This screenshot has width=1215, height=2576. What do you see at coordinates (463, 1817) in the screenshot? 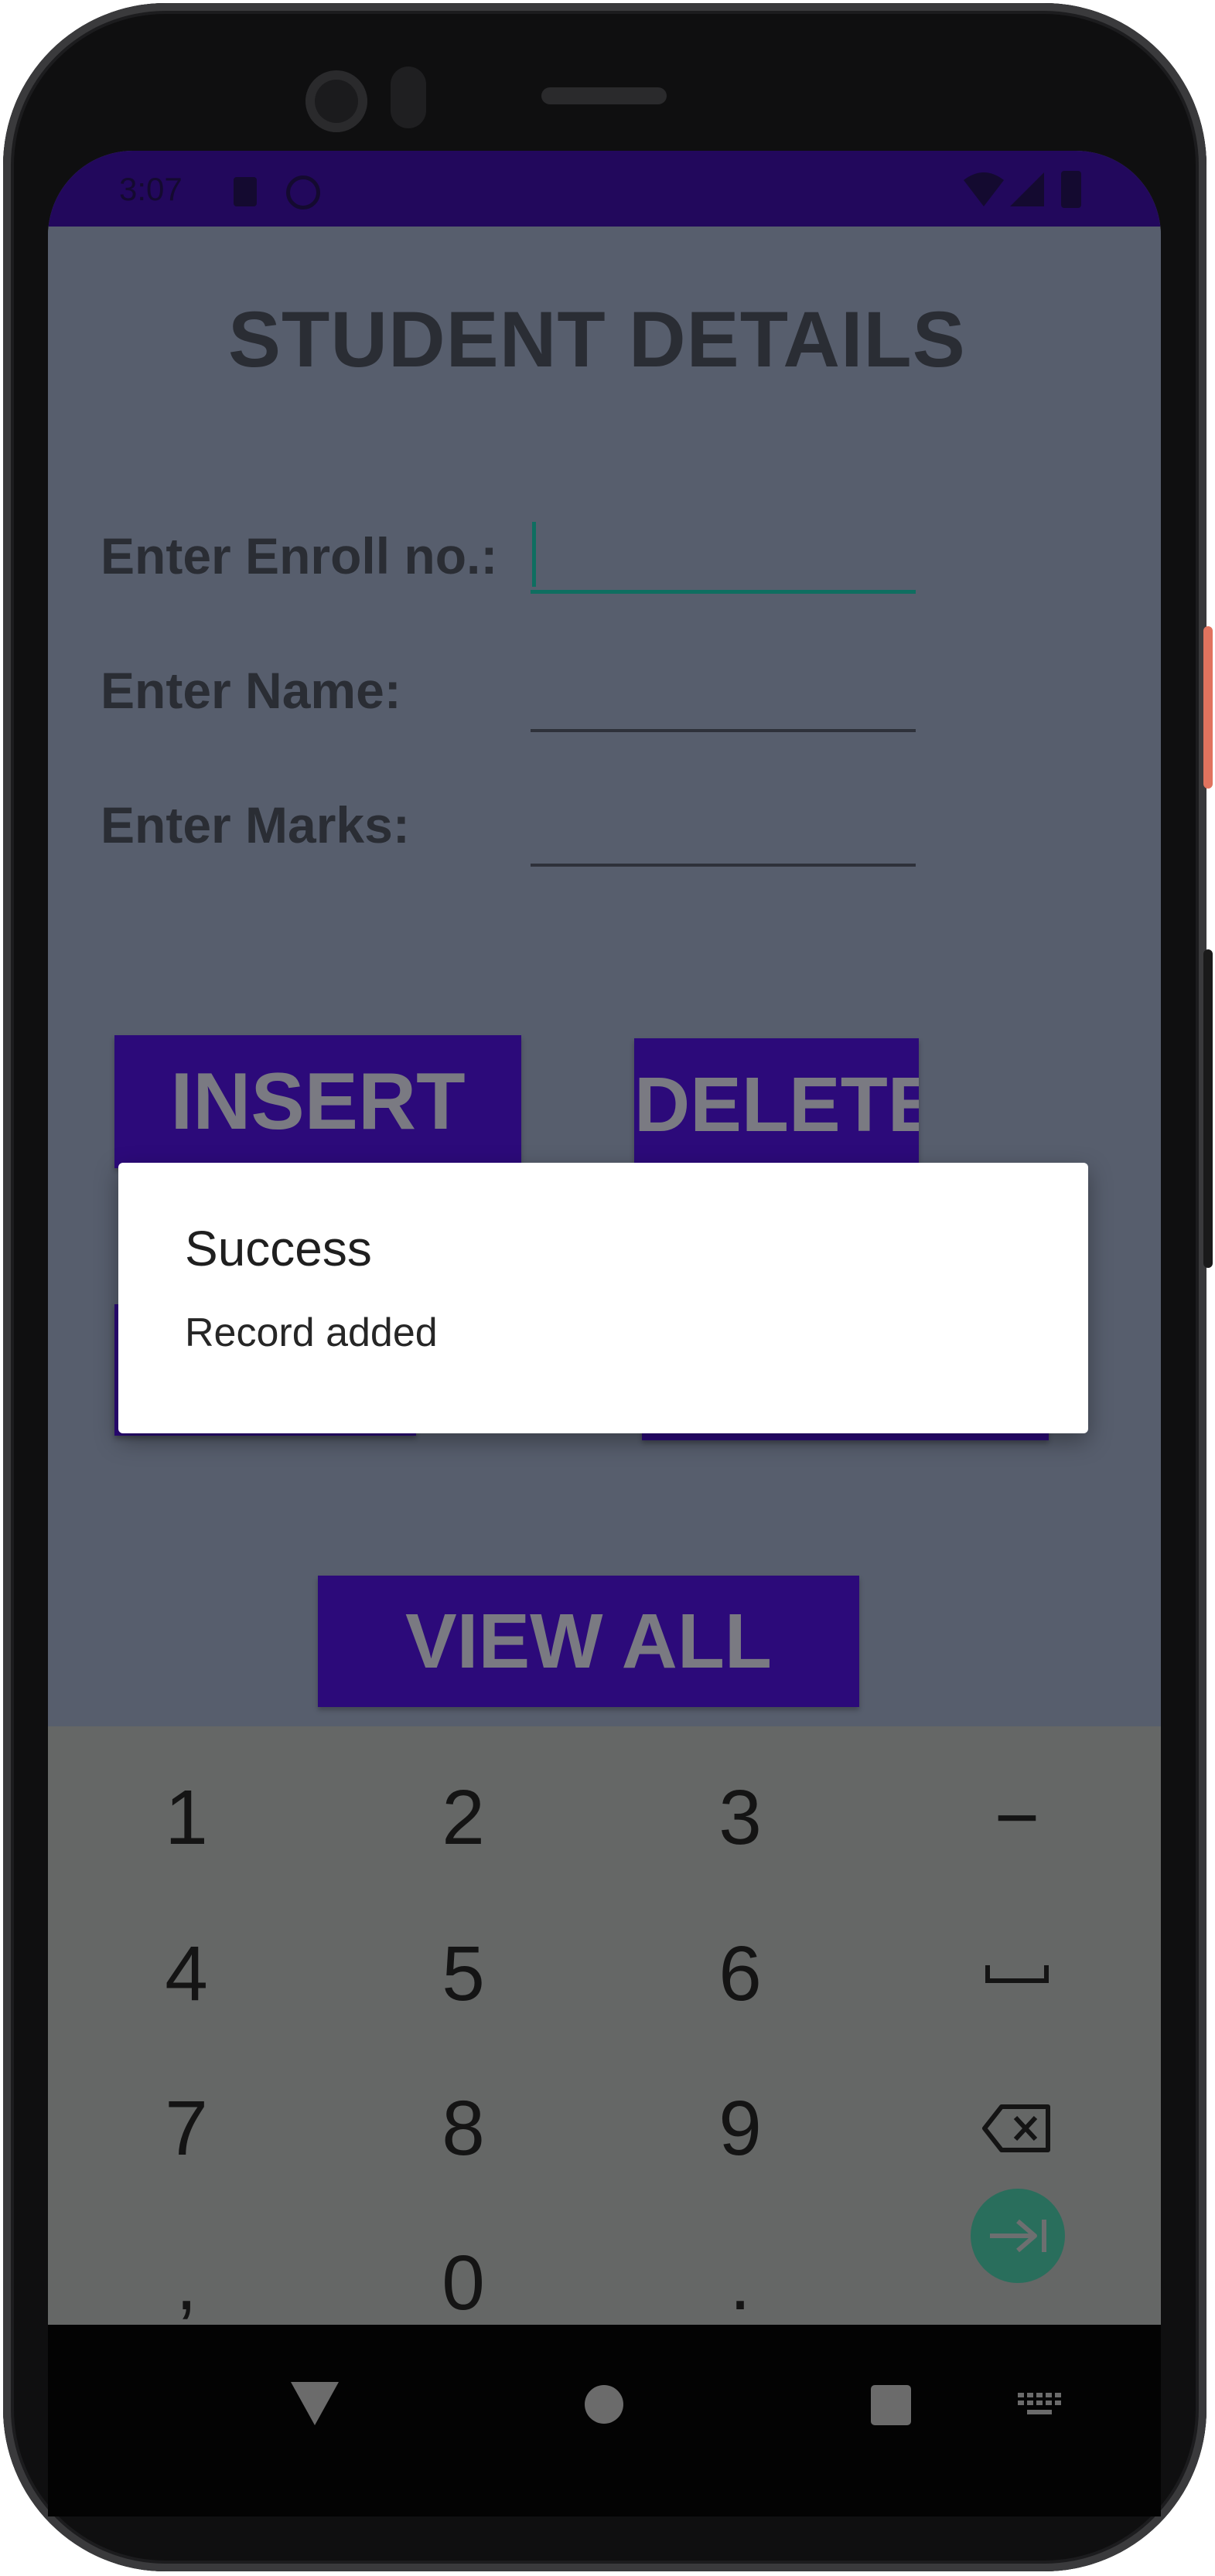
I see `key-2: 2` at bounding box center [463, 1817].